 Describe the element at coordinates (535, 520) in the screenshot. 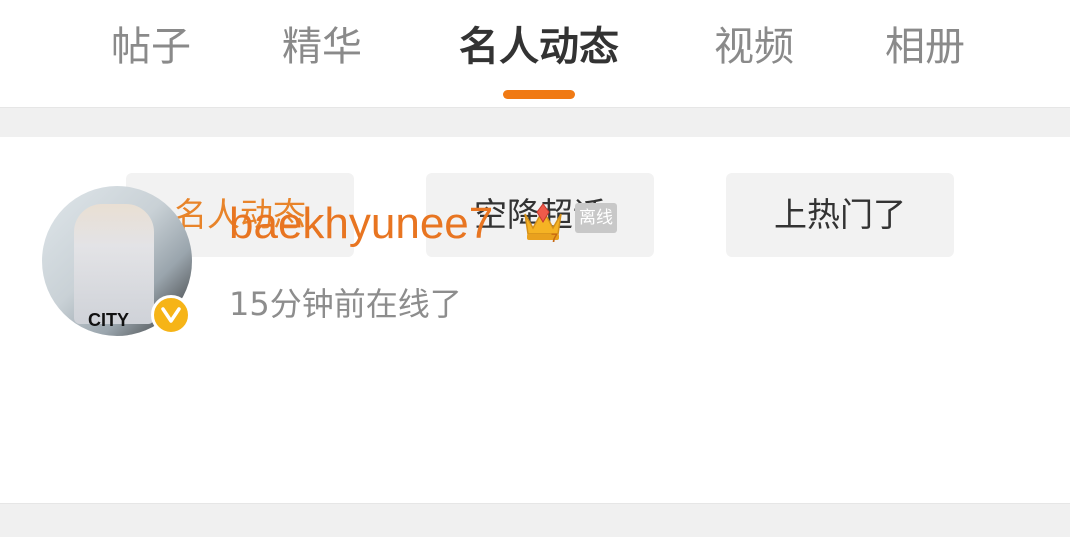

I see `section-divider-bottom` at that location.